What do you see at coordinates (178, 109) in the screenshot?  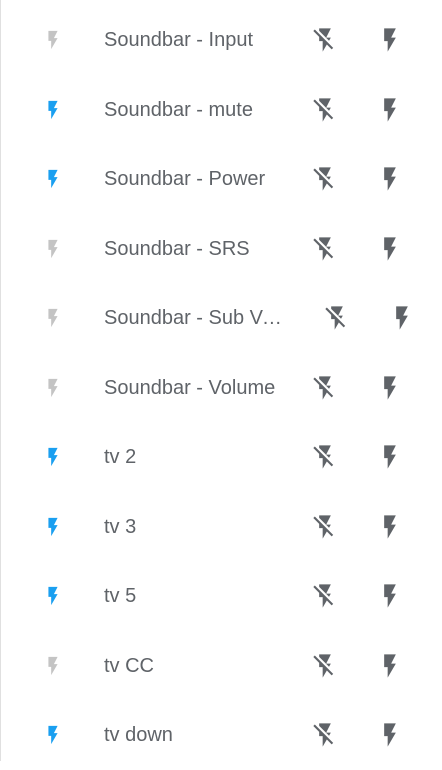 I see `entity-label: Soundbar - mute` at bounding box center [178, 109].